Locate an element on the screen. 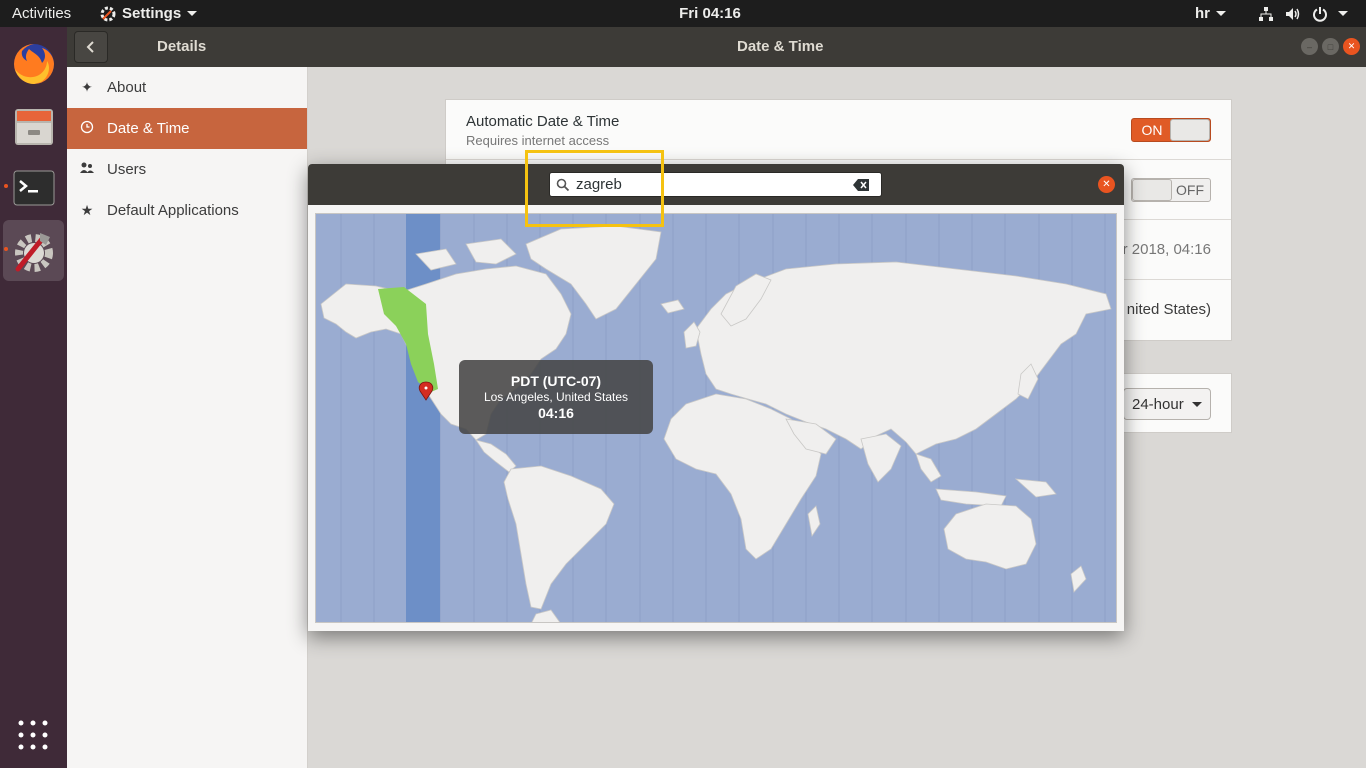  minimize-button: – is located at coordinates (1309, 46).